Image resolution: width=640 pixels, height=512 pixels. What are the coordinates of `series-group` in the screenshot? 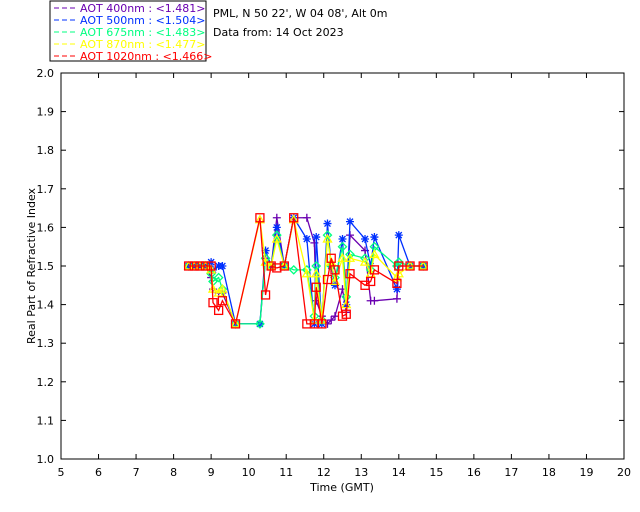 It's located at (306, 271).